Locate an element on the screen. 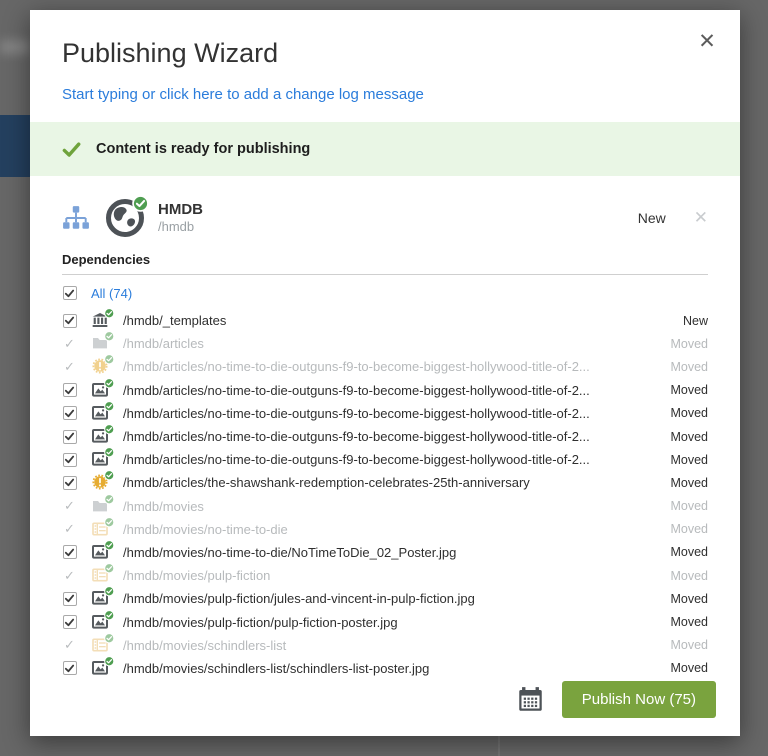  dependency-row: ✓ /hmdb/movies/no-time-to-die Moved is located at coordinates (385, 529).